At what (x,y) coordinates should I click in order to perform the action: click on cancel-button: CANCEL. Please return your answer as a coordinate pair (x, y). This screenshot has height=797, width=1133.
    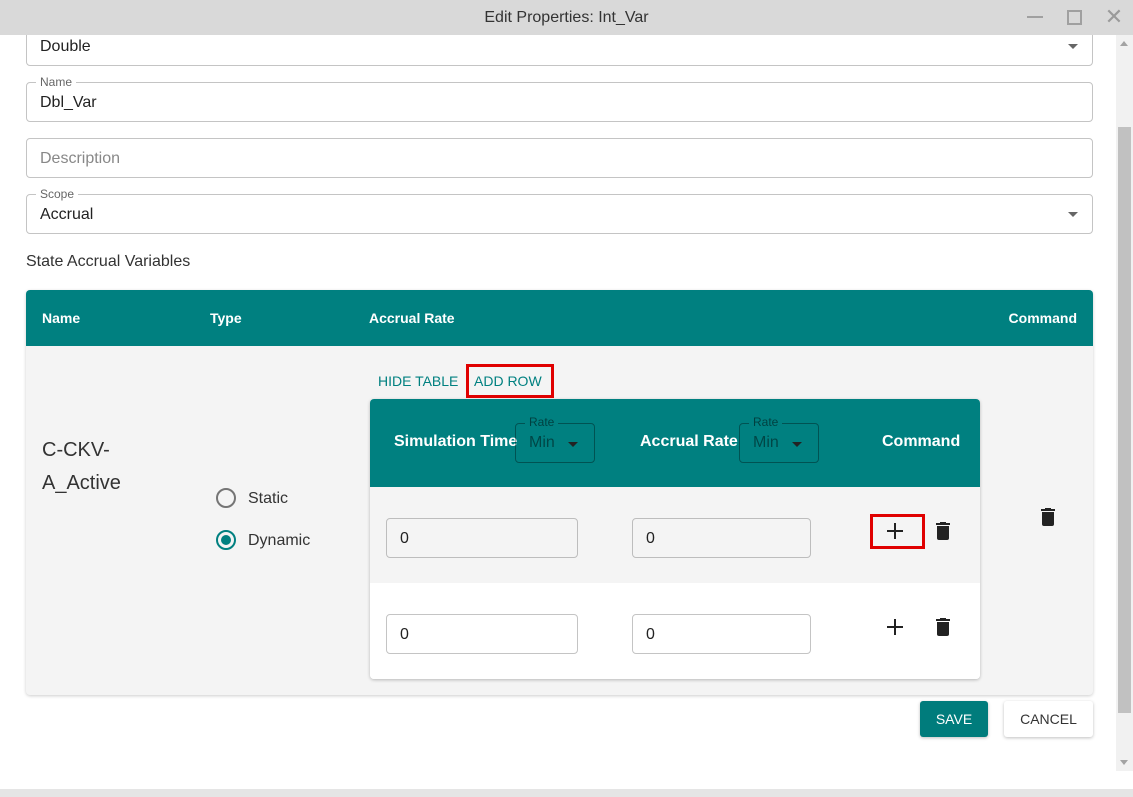
    Looking at the image, I should click on (1048, 719).